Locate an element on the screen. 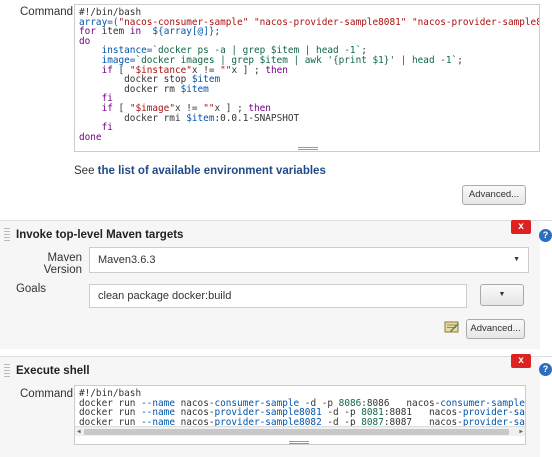 This screenshot has width=552, height=457. help-prefix: See is located at coordinates (86, 171).